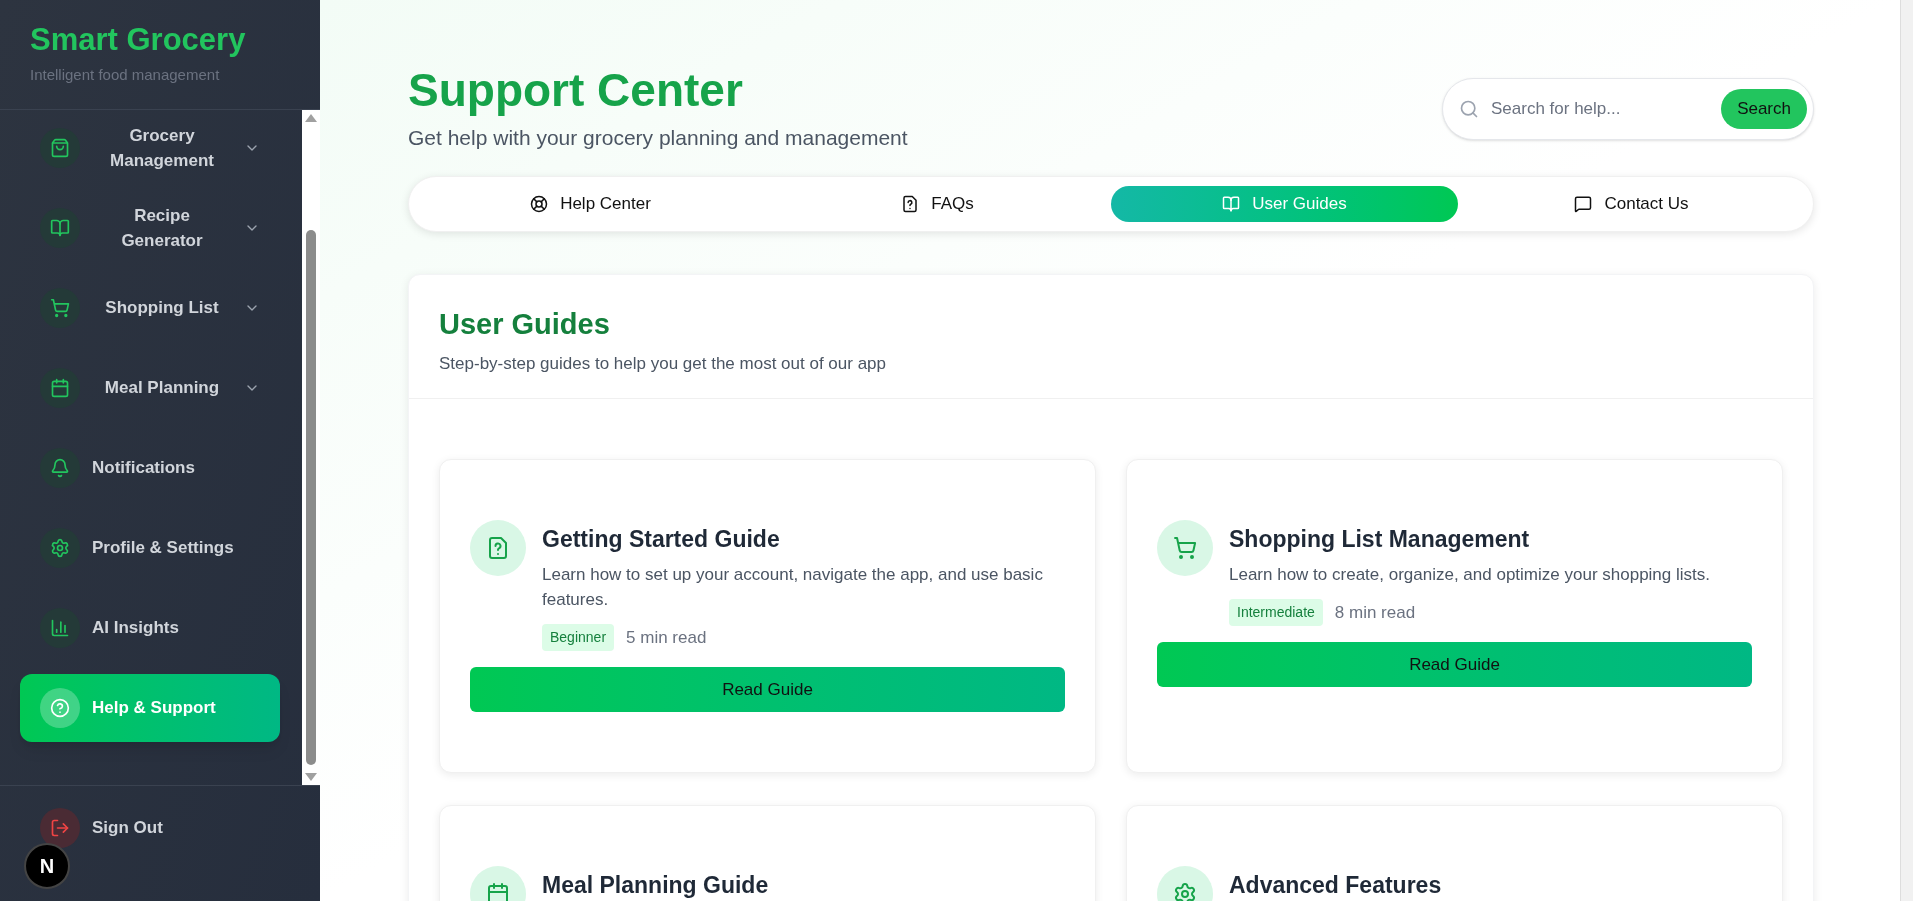 Image resolution: width=1913 pixels, height=901 pixels. What do you see at coordinates (1583, 203) in the screenshot?
I see `chat-icon` at bounding box center [1583, 203].